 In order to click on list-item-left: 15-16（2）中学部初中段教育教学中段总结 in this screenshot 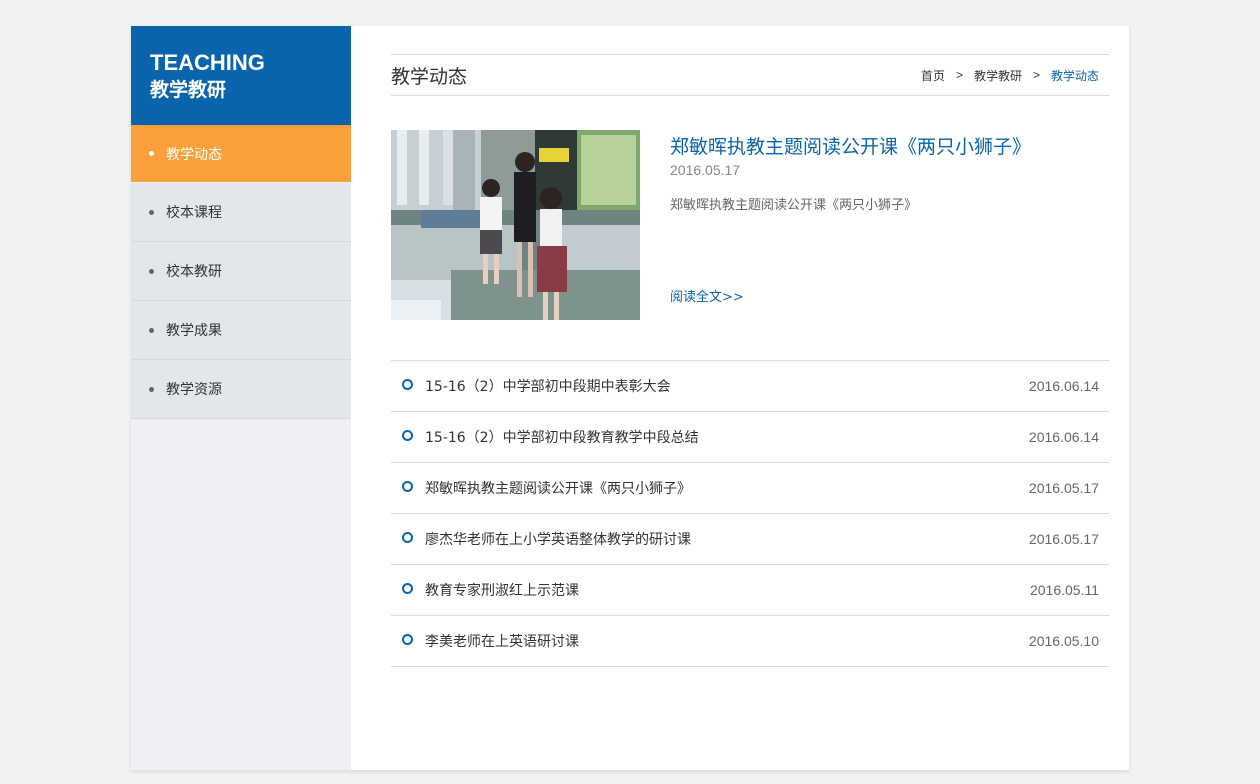, I will do `click(545, 437)`.